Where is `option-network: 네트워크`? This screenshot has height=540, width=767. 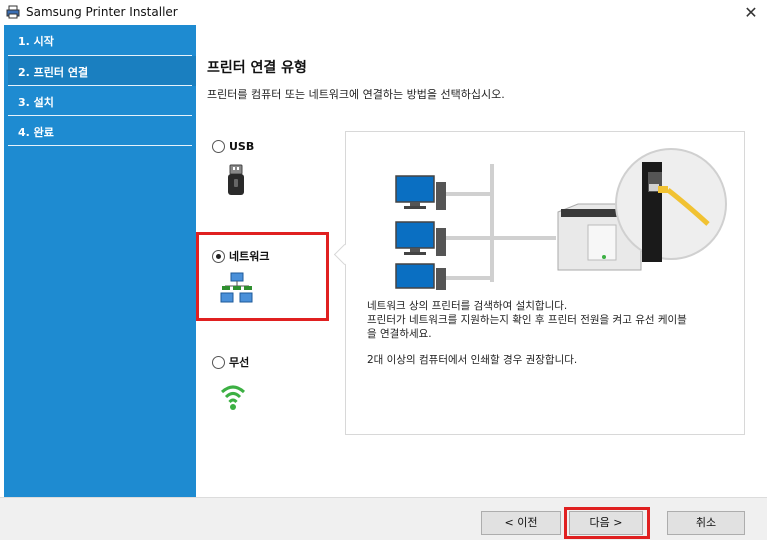
option-network: 네트워크 is located at coordinates (240, 256).